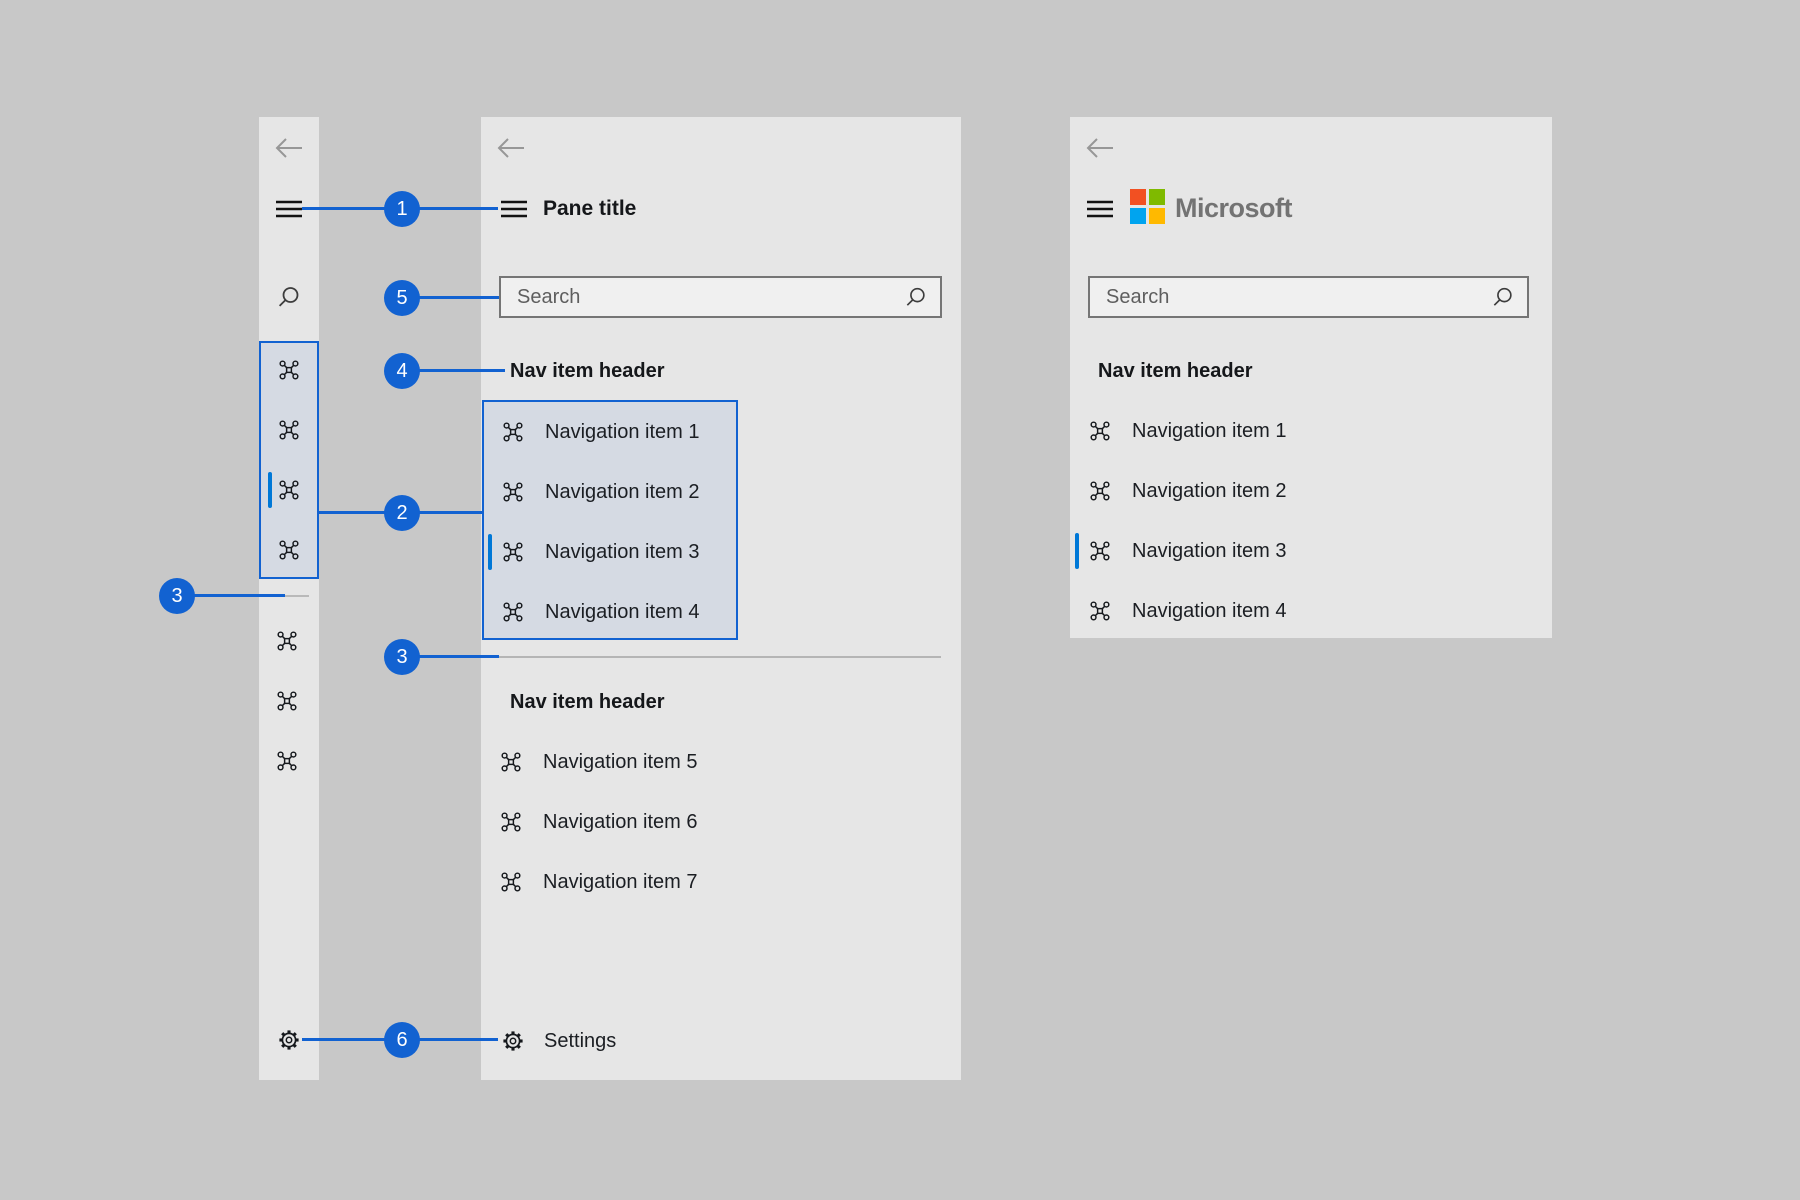  Describe the element at coordinates (1157, 216) in the screenshot. I see `ms-logo-square-yellow` at that location.